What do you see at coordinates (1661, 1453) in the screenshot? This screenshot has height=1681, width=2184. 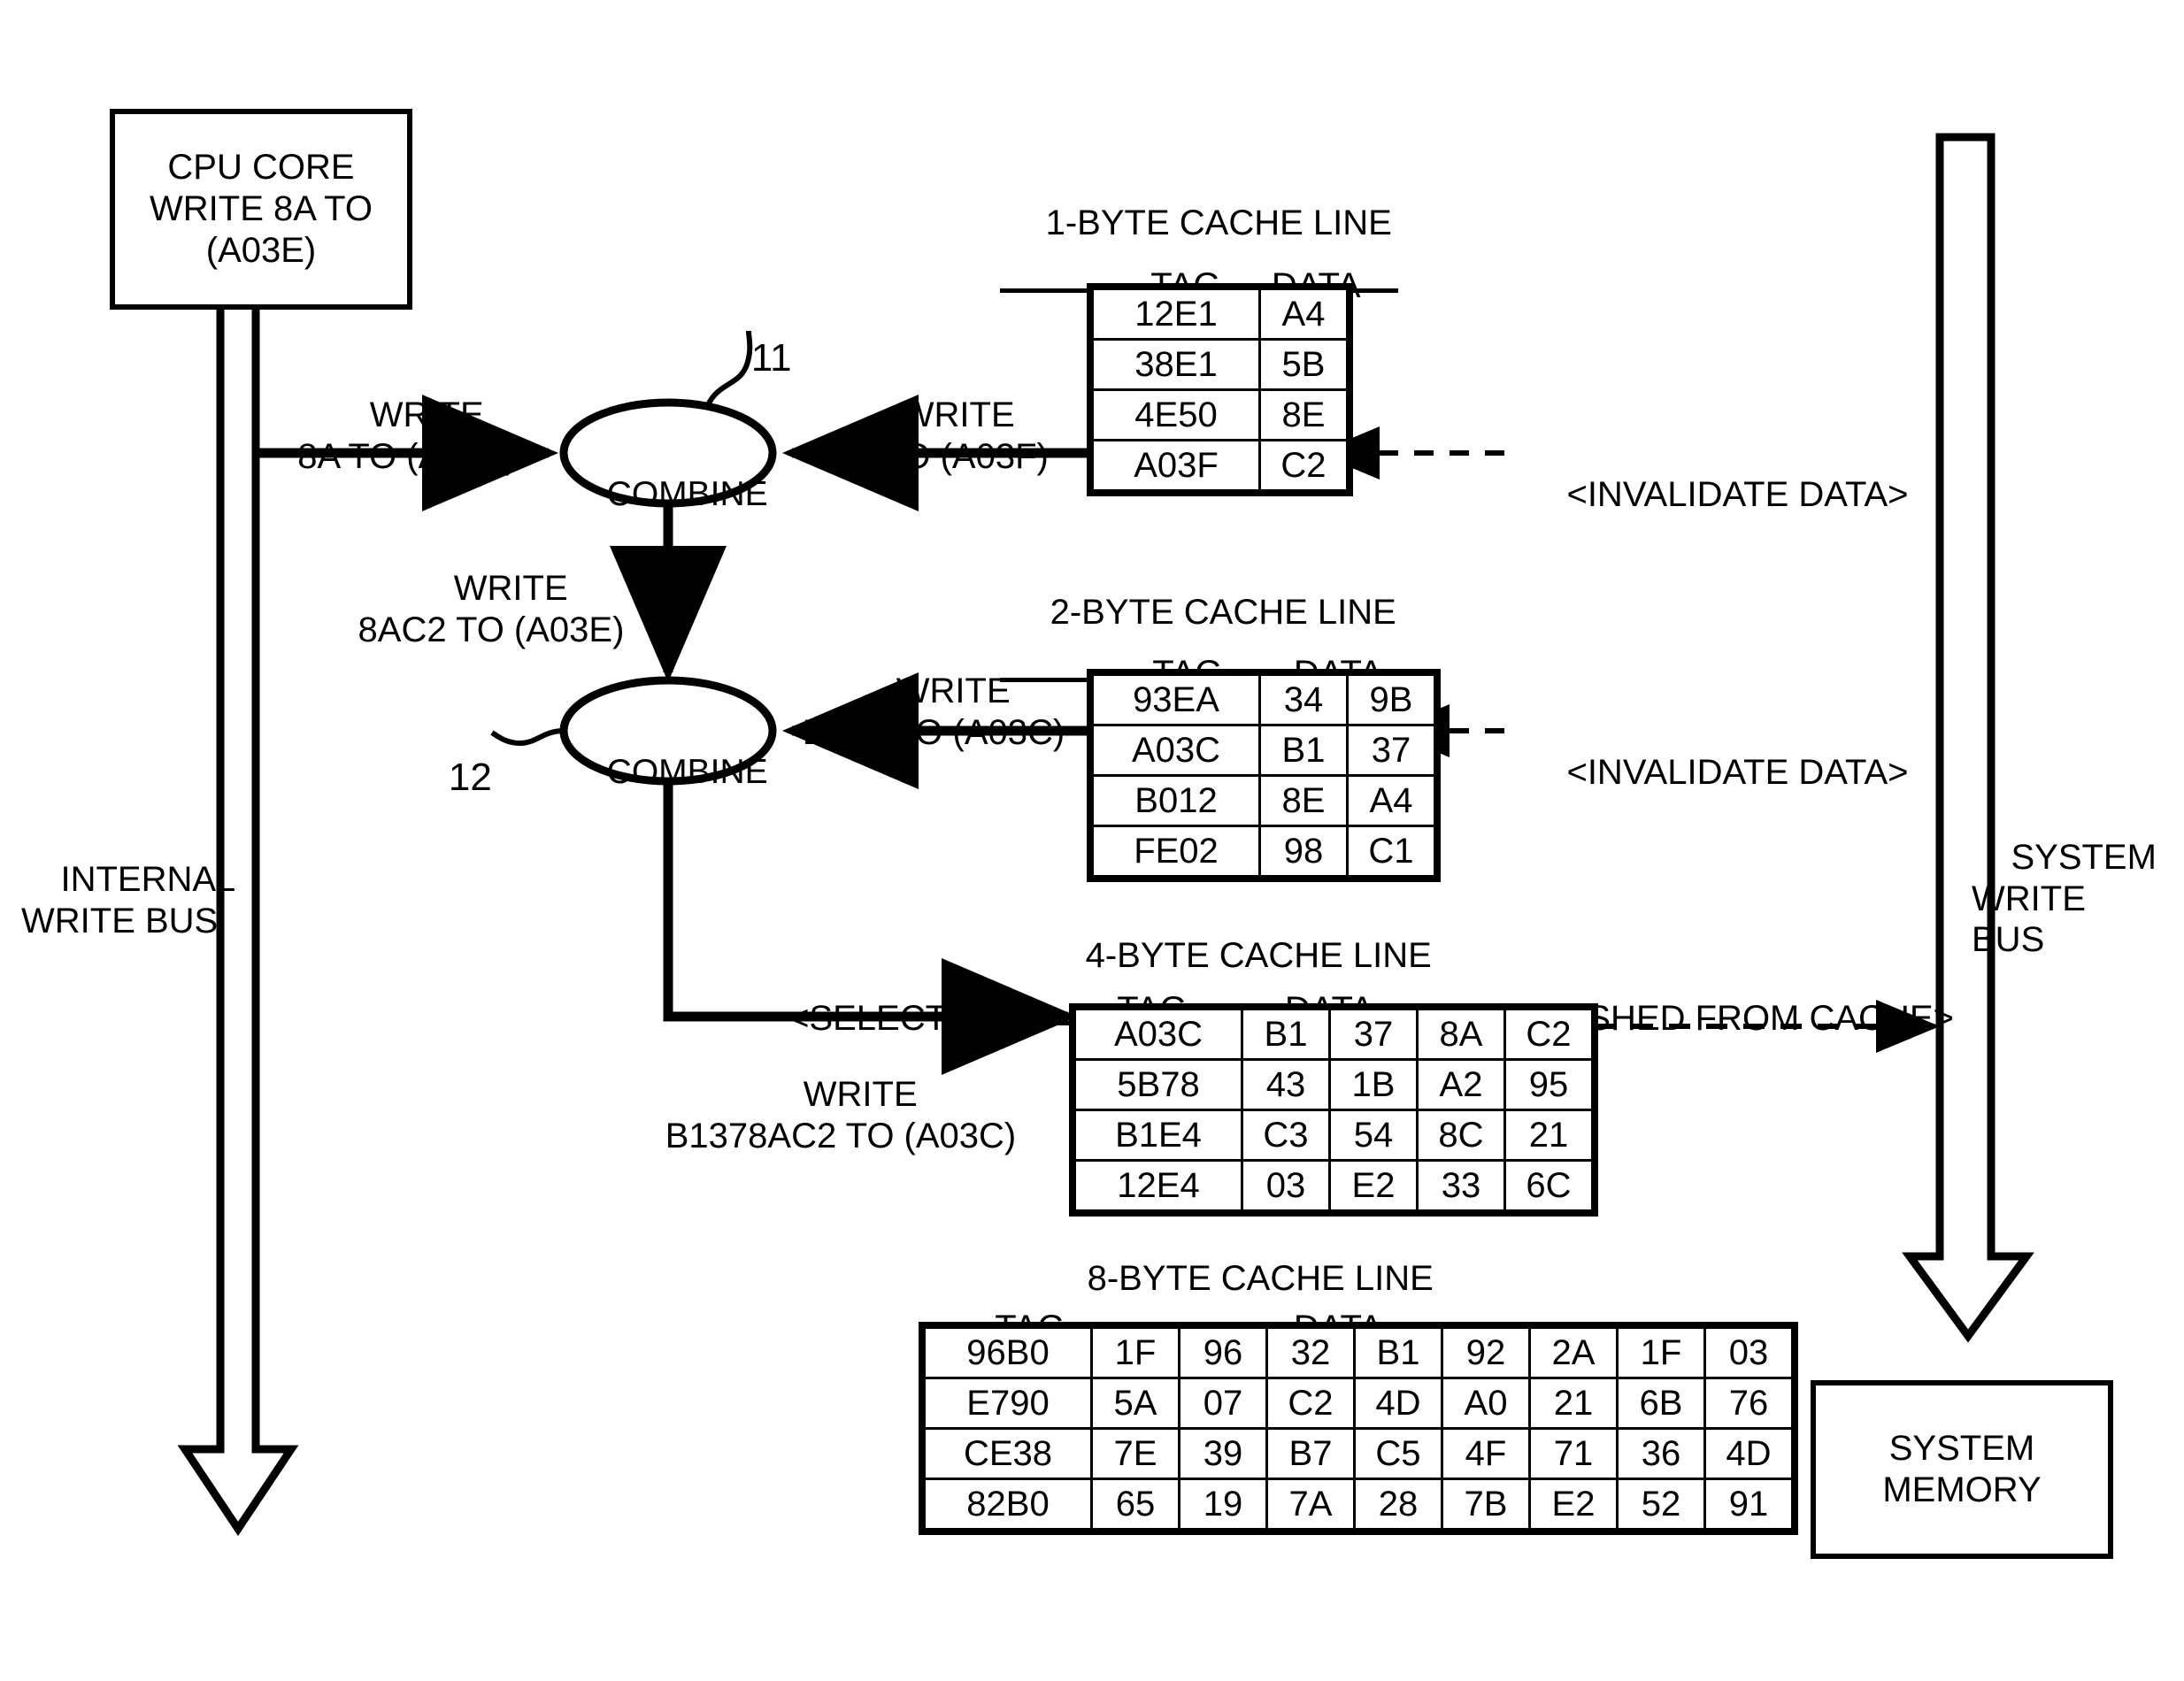 I see `cache-data-cell: 36` at bounding box center [1661, 1453].